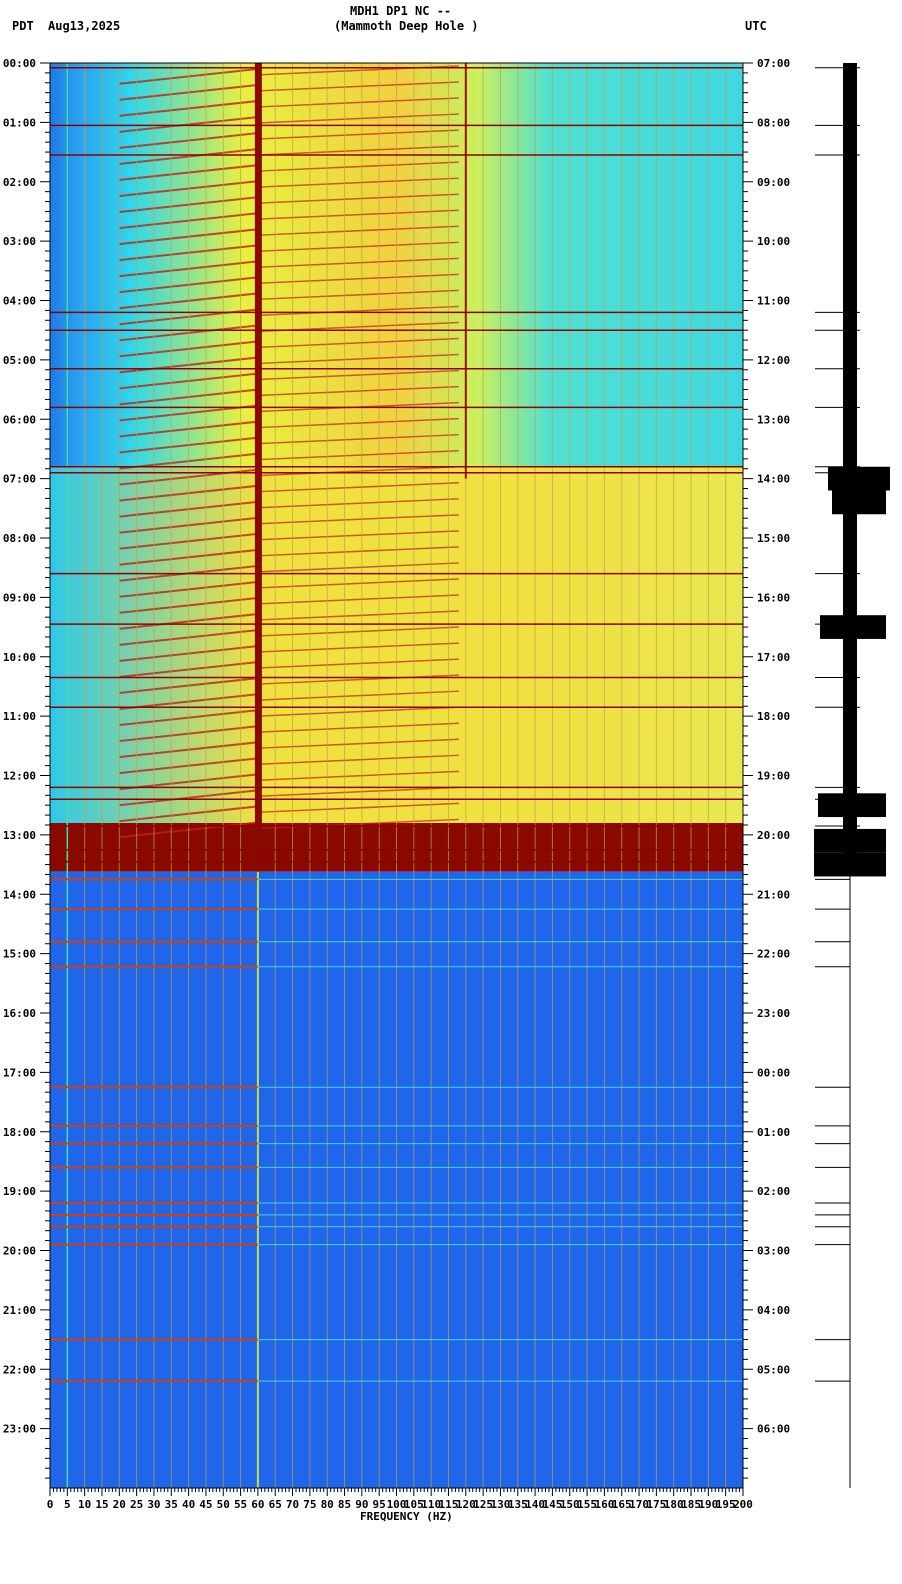  What do you see at coordinates (19, 479) in the screenshot?
I see `y-tick-label-left: 07:00` at bounding box center [19, 479].